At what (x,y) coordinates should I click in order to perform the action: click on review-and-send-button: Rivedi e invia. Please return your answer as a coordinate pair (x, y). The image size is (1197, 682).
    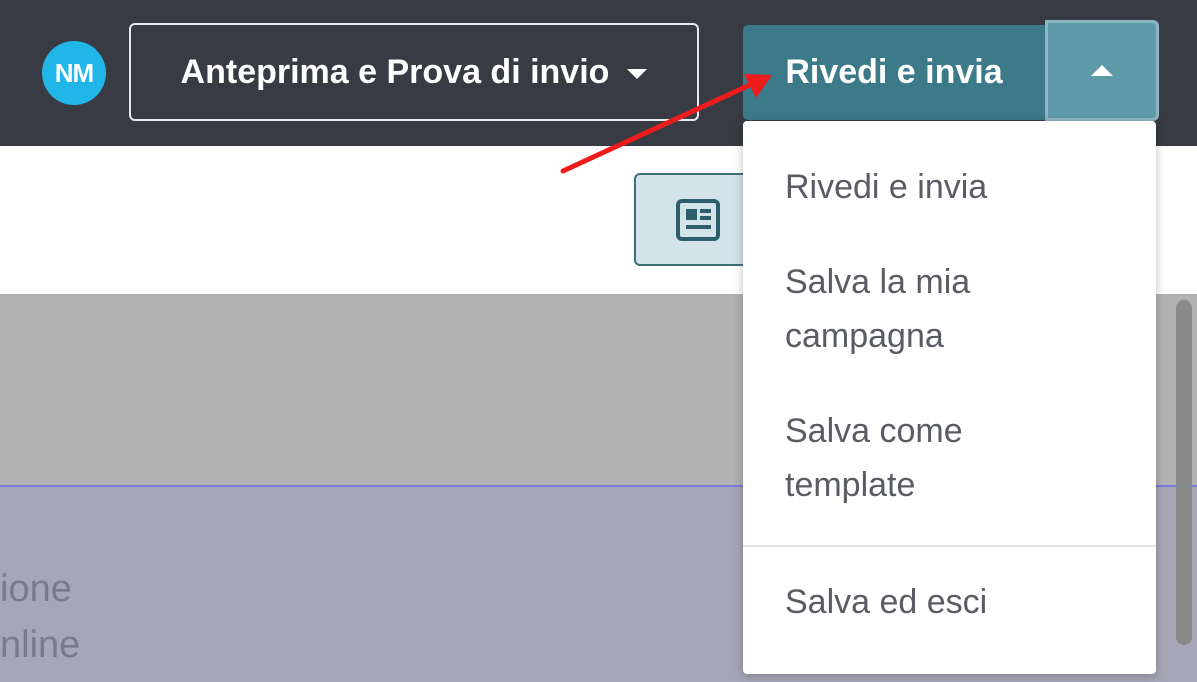
    Looking at the image, I should click on (894, 72).